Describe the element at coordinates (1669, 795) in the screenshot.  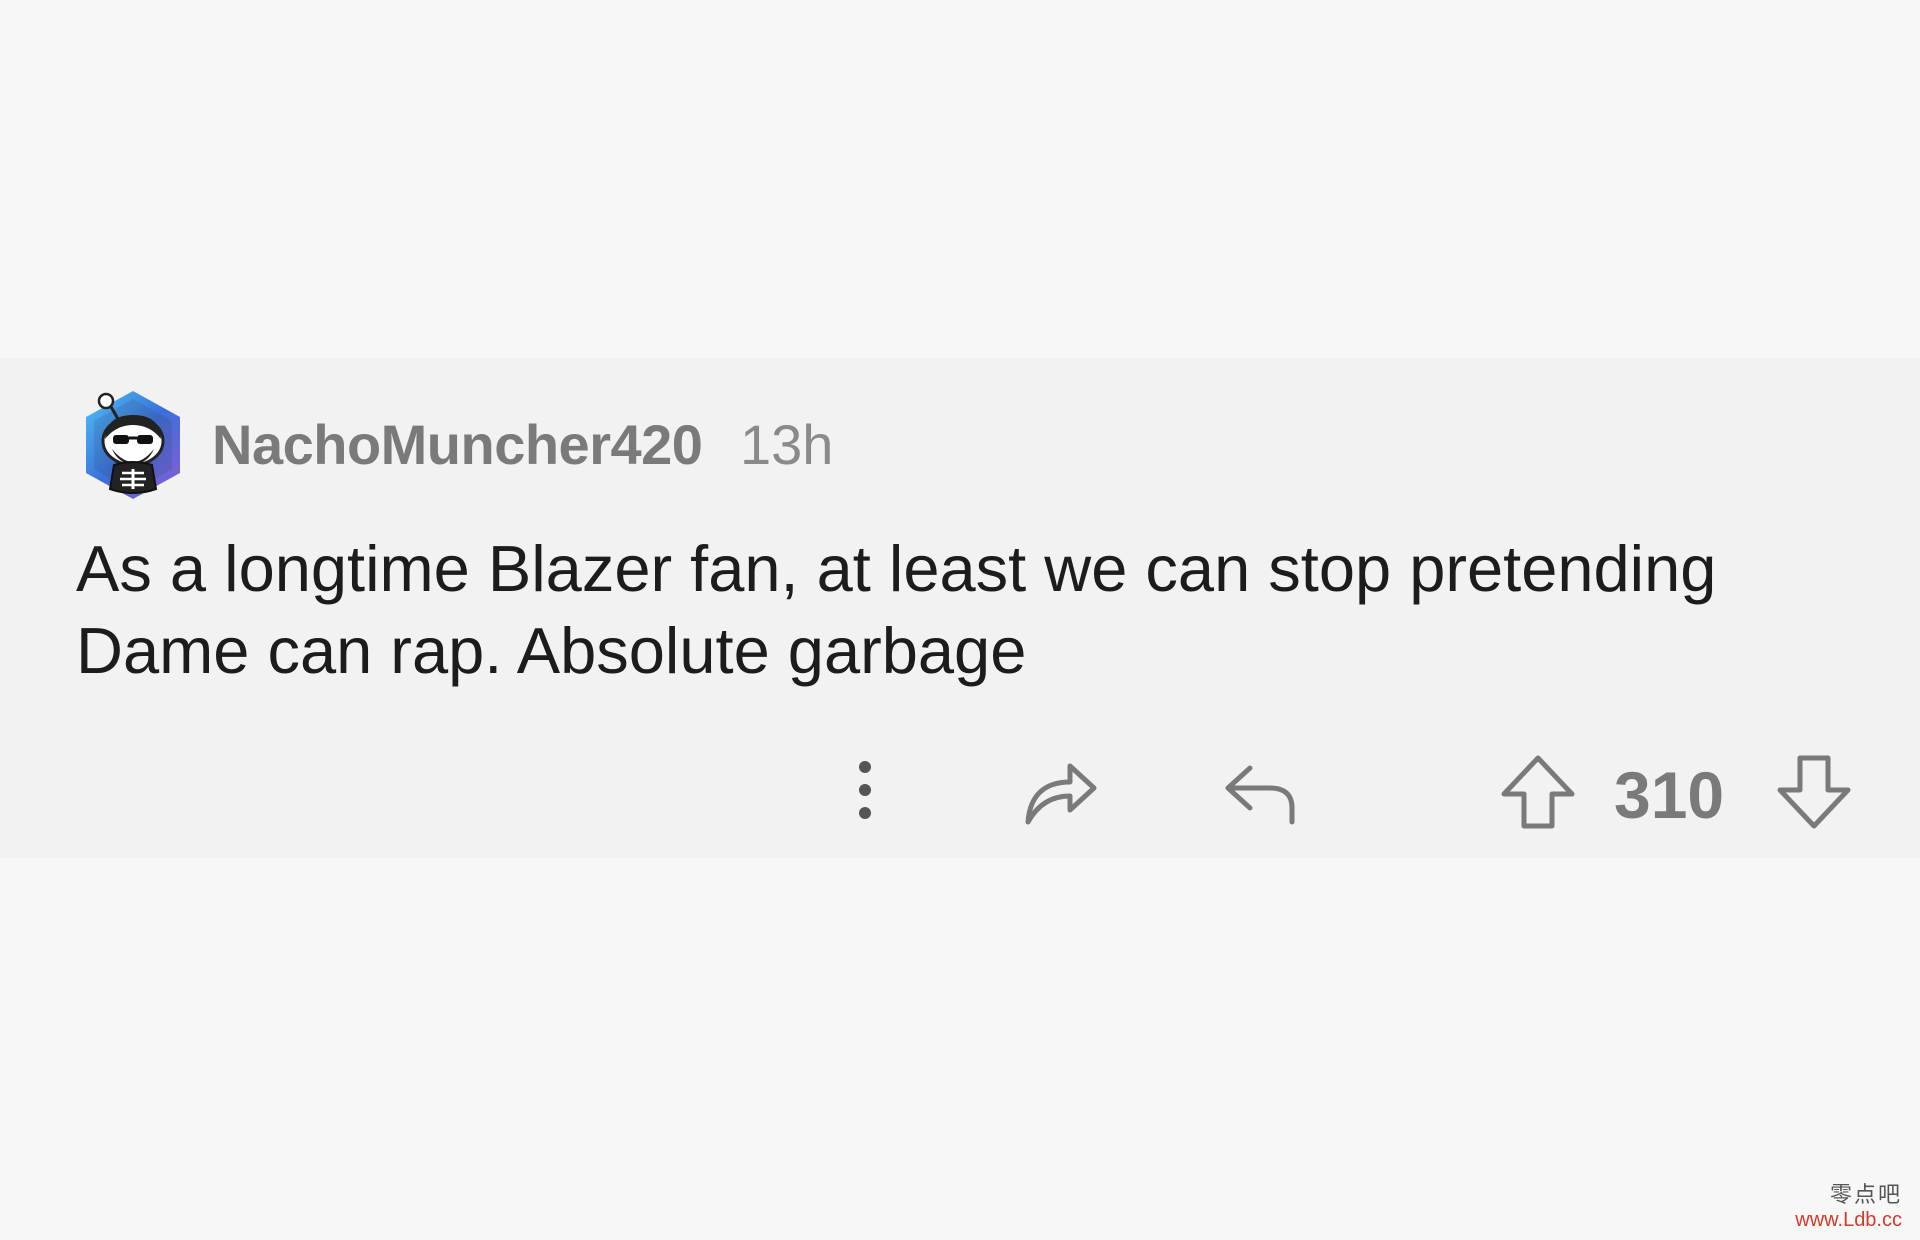
I see `vote-count: 310` at that location.